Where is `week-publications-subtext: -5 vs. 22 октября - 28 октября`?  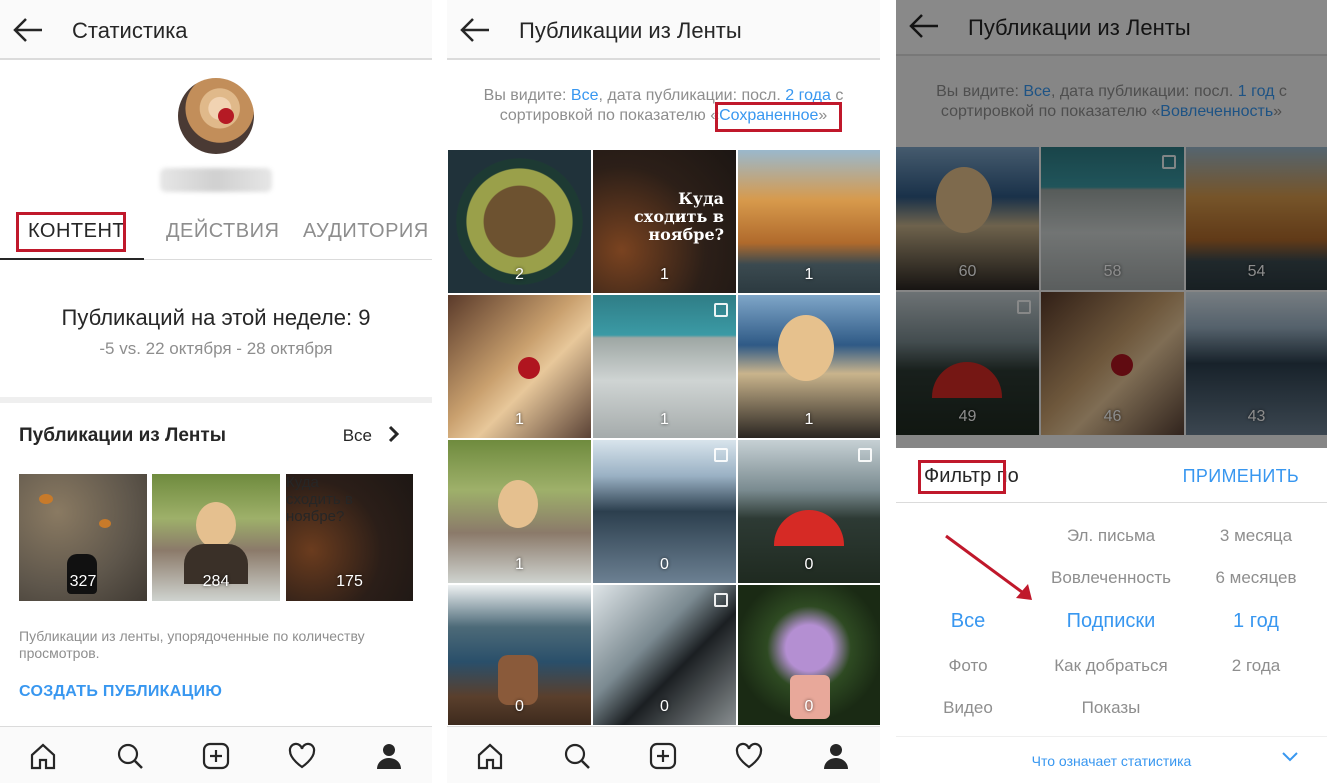 week-publications-subtext: -5 vs. 22 октября - 28 октября is located at coordinates (216, 348).